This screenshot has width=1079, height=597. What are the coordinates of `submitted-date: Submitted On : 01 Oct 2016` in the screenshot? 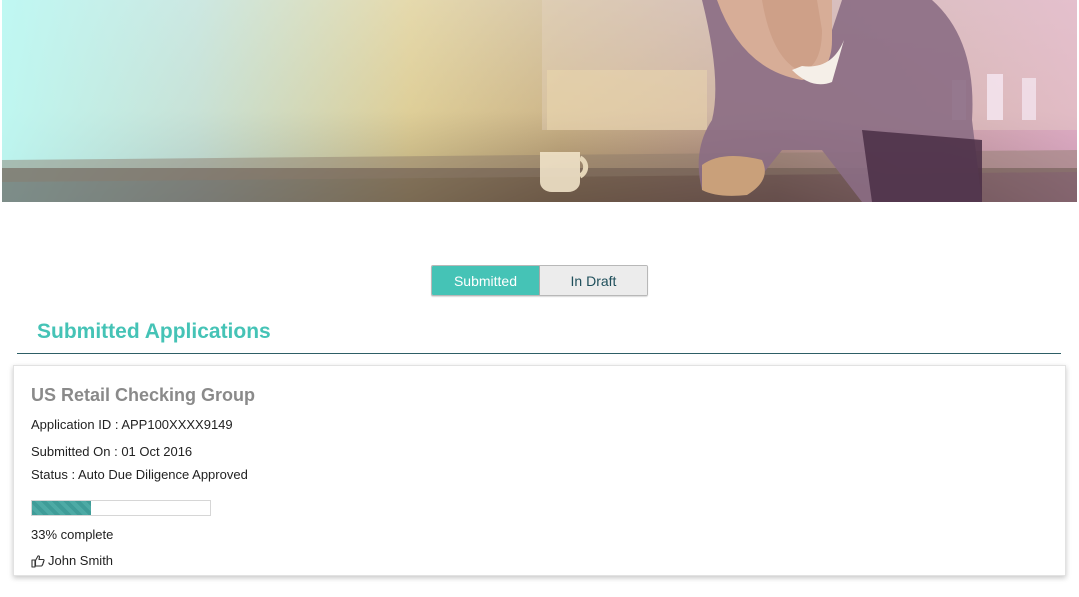 It's located at (112, 451).